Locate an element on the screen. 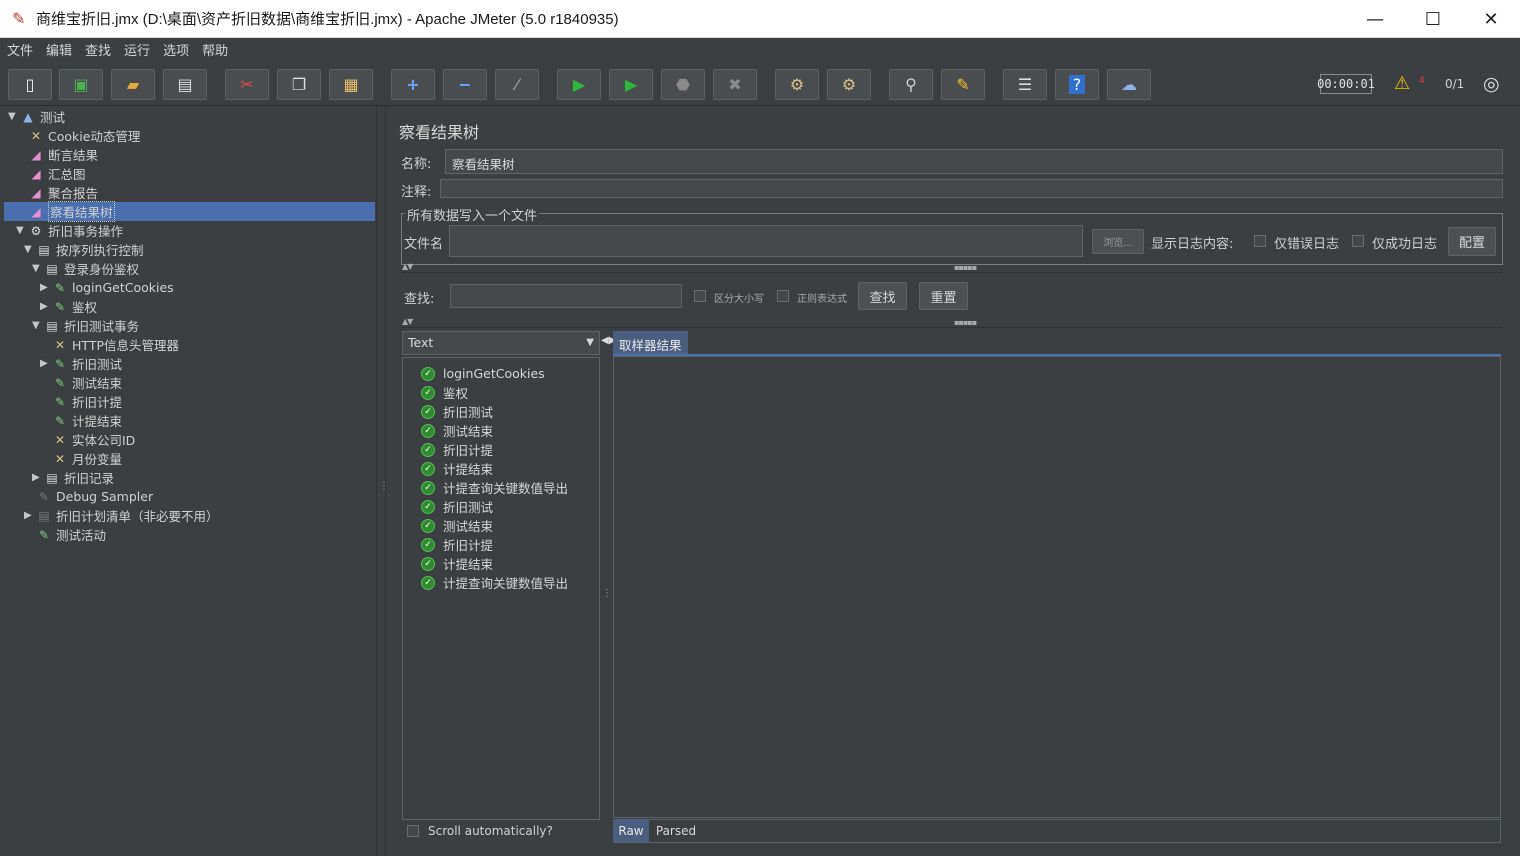  collapse-arrows-icon: ▲▼ is located at coordinates (407, 266).